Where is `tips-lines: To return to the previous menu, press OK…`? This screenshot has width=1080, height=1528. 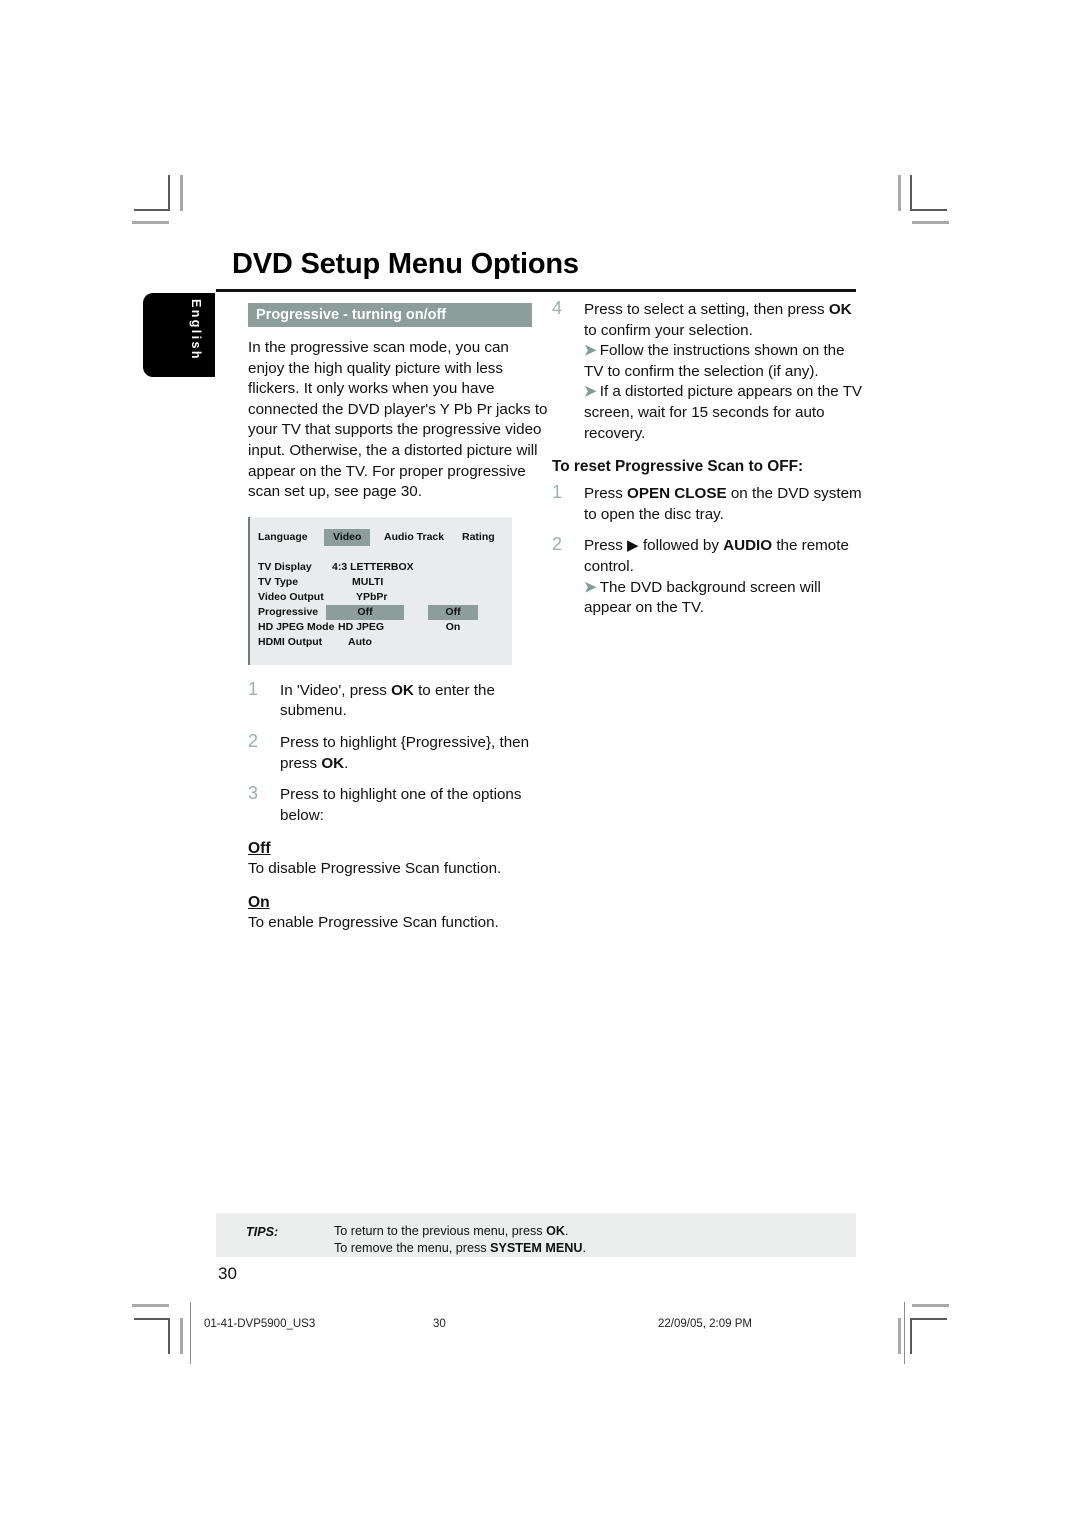
tips-lines: To return to the previous menu, press OK… is located at coordinates (460, 1240).